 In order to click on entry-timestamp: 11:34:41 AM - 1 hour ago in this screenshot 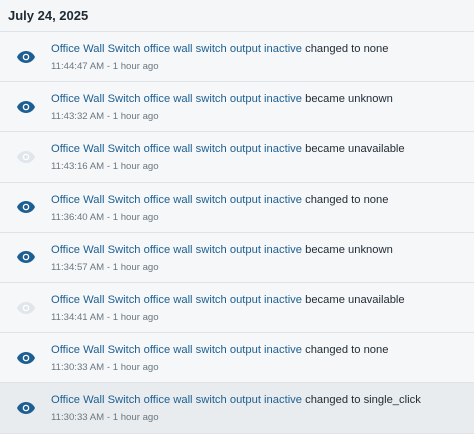, I will do `click(262, 317)`.